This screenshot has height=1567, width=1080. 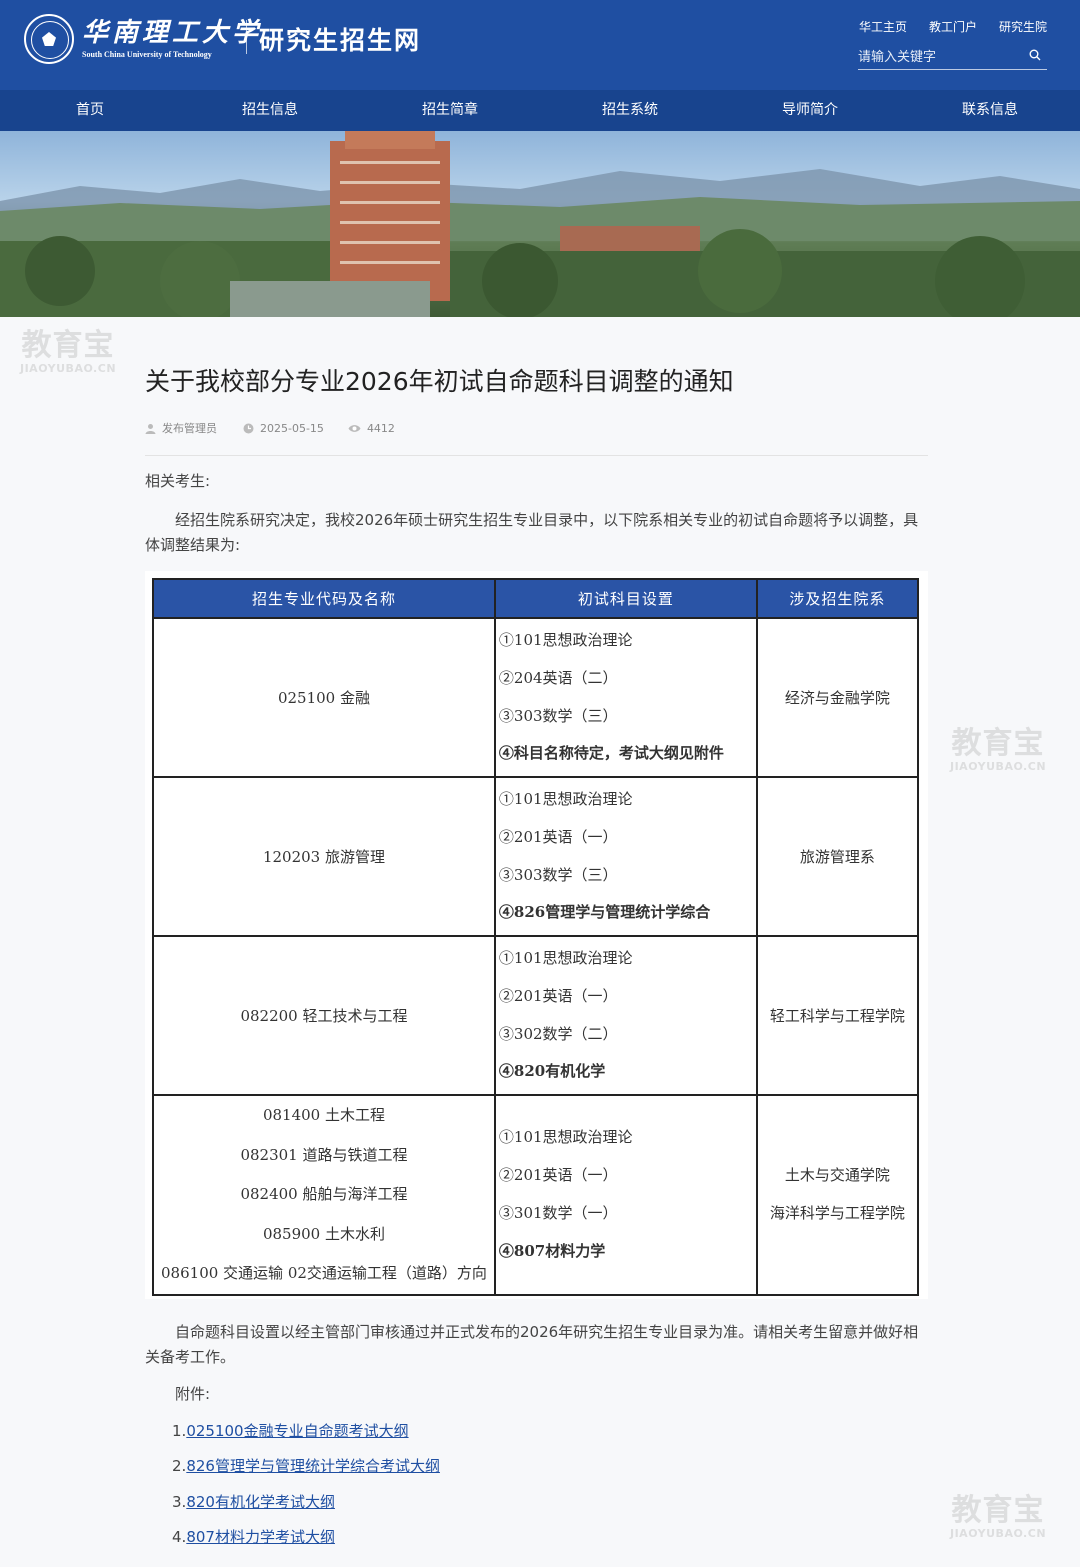 I want to click on meta-divider, so click(x=536, y=455).